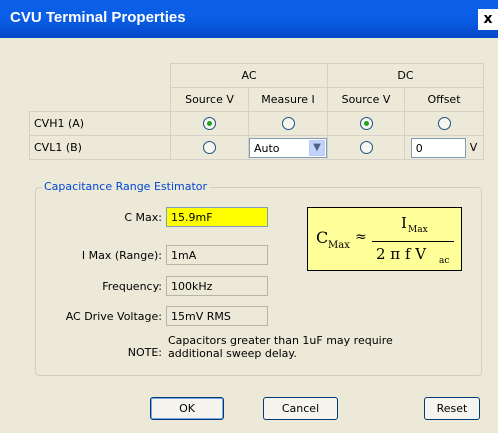 This screenshot has width=498, height=433. What do you see at coordinates (317, 147) in the screenshot?
I see `chevron-down-icon: ▼` at bounding box center [317, 147].